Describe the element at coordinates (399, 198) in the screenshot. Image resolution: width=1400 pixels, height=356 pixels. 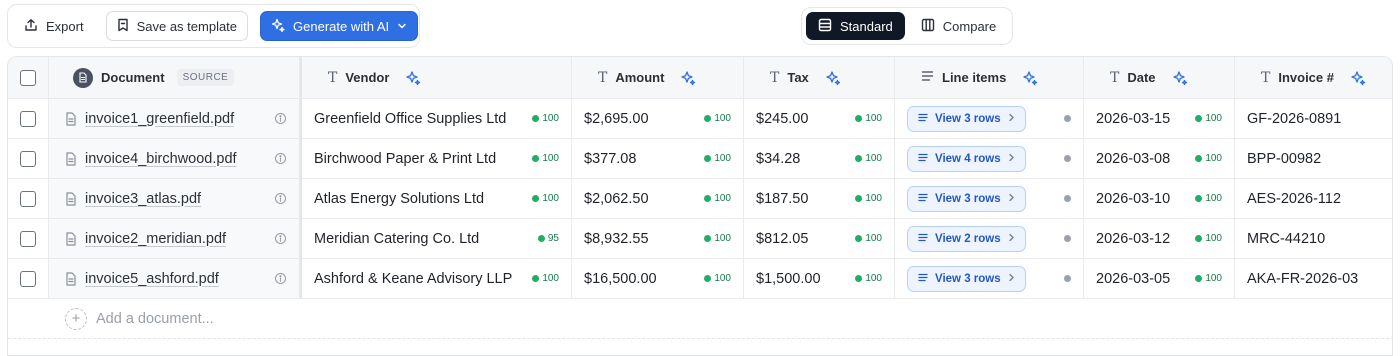
I see `vendor-value: Atlas Energy Solutions Ltd` at that location.